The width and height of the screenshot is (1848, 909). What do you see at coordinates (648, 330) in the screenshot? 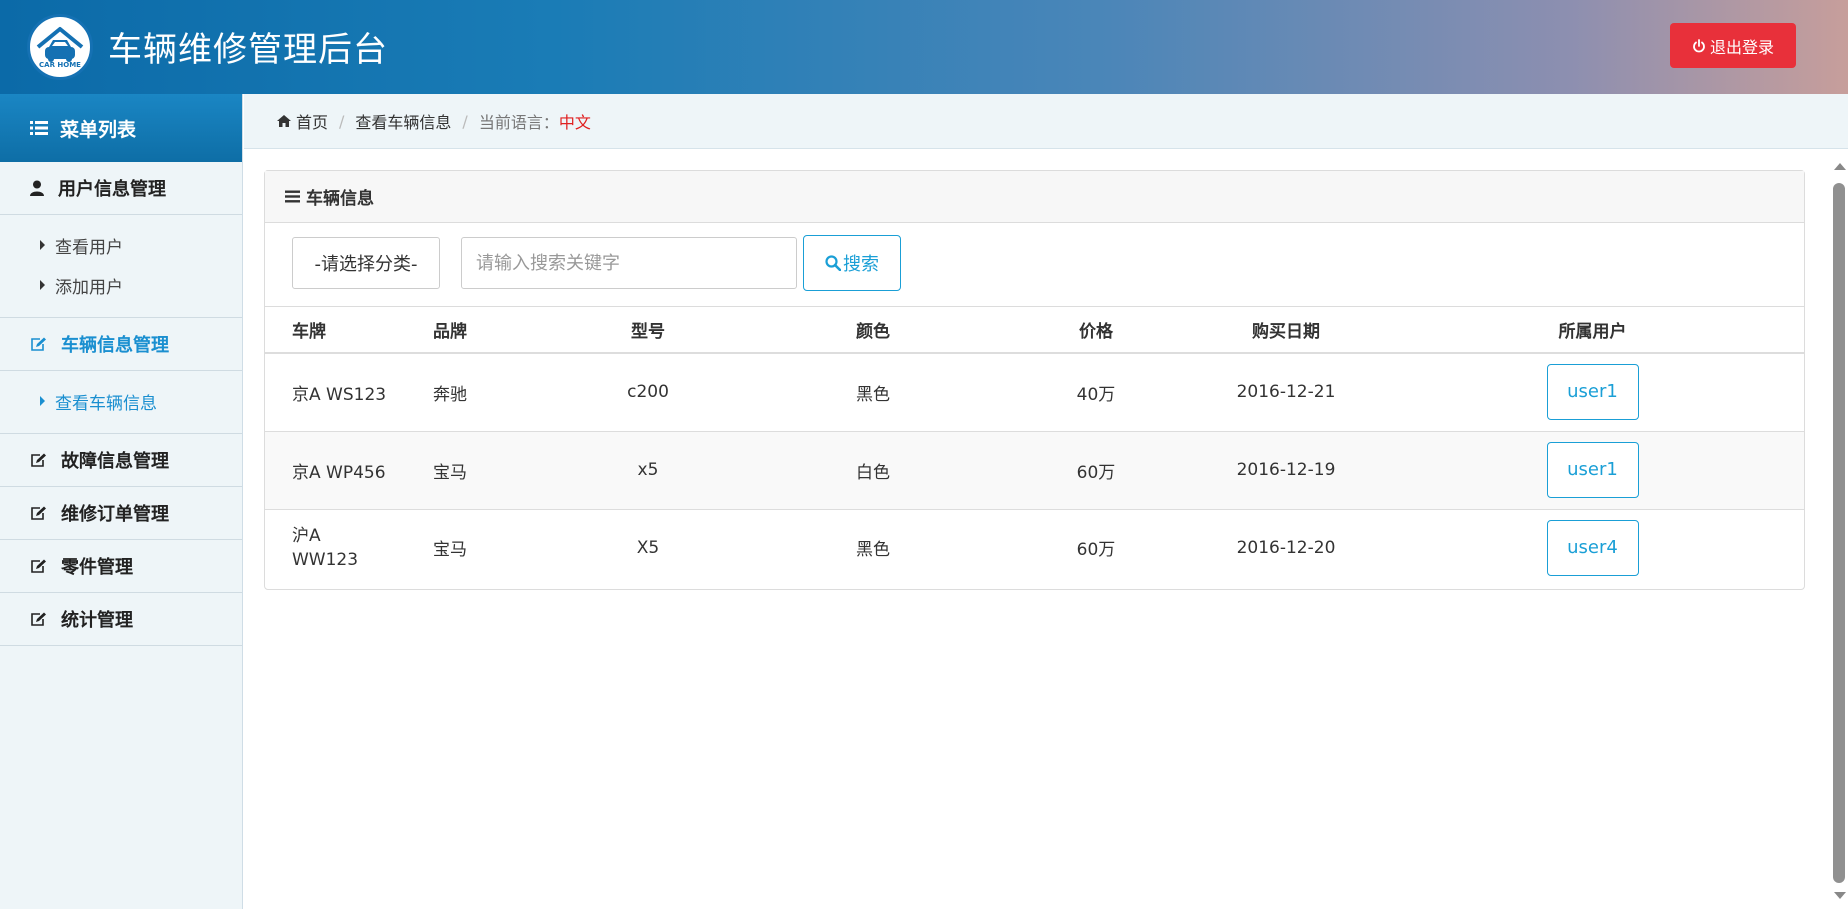
I see `column-header-model: 型号` at bounding box center [648, 330].